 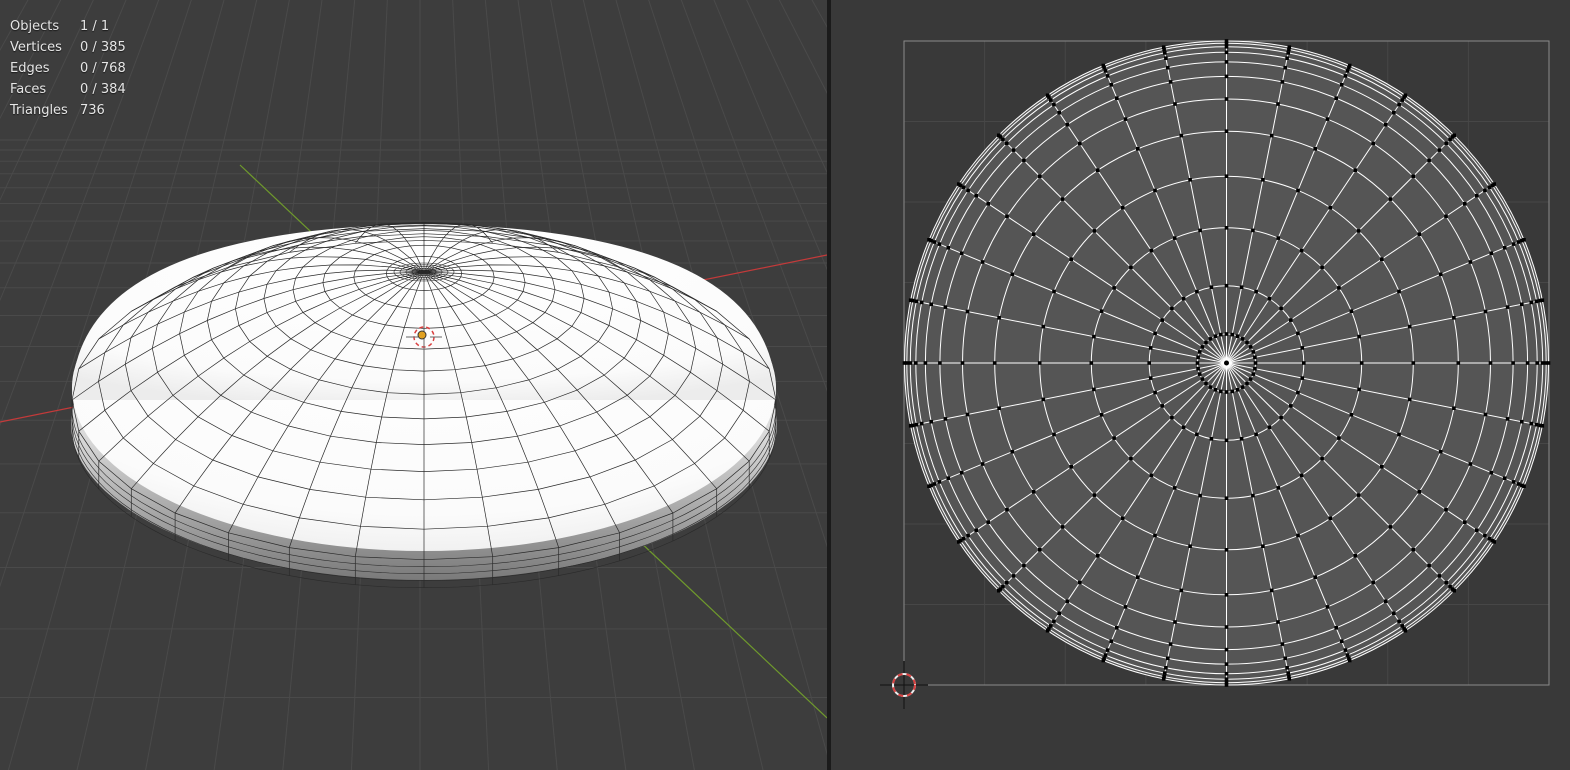 What do you see at coordinates (35, 26) in the screenshot?
I see `stat-label: Objects` at bounding box center [35, 26].